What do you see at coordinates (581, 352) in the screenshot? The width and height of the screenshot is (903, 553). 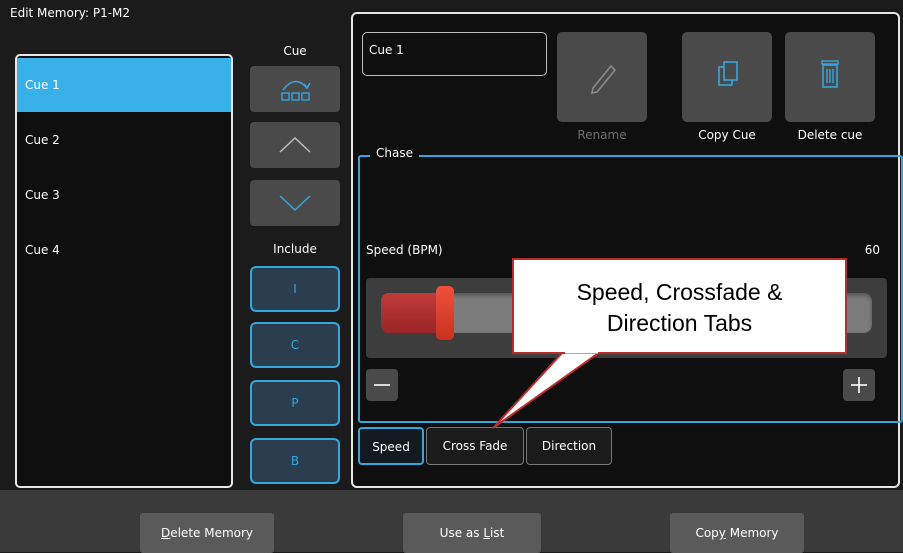 I see `callout-pointer-join` at bounding box center [581, 352].